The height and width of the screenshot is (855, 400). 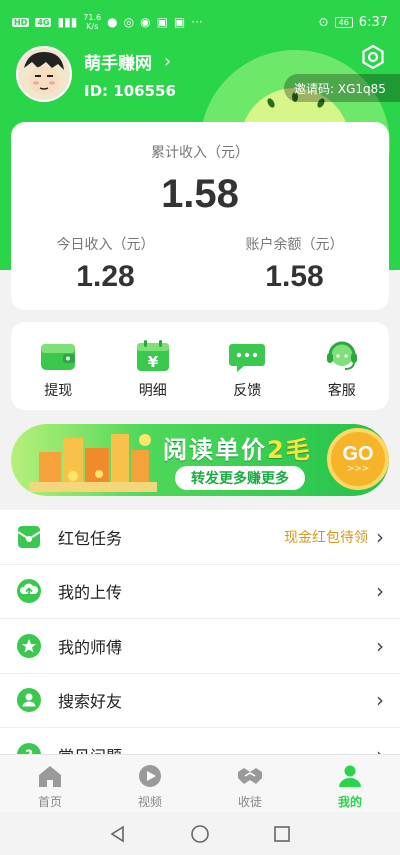 I want to click on settings-gear-icon, so click(x=373, y=57).